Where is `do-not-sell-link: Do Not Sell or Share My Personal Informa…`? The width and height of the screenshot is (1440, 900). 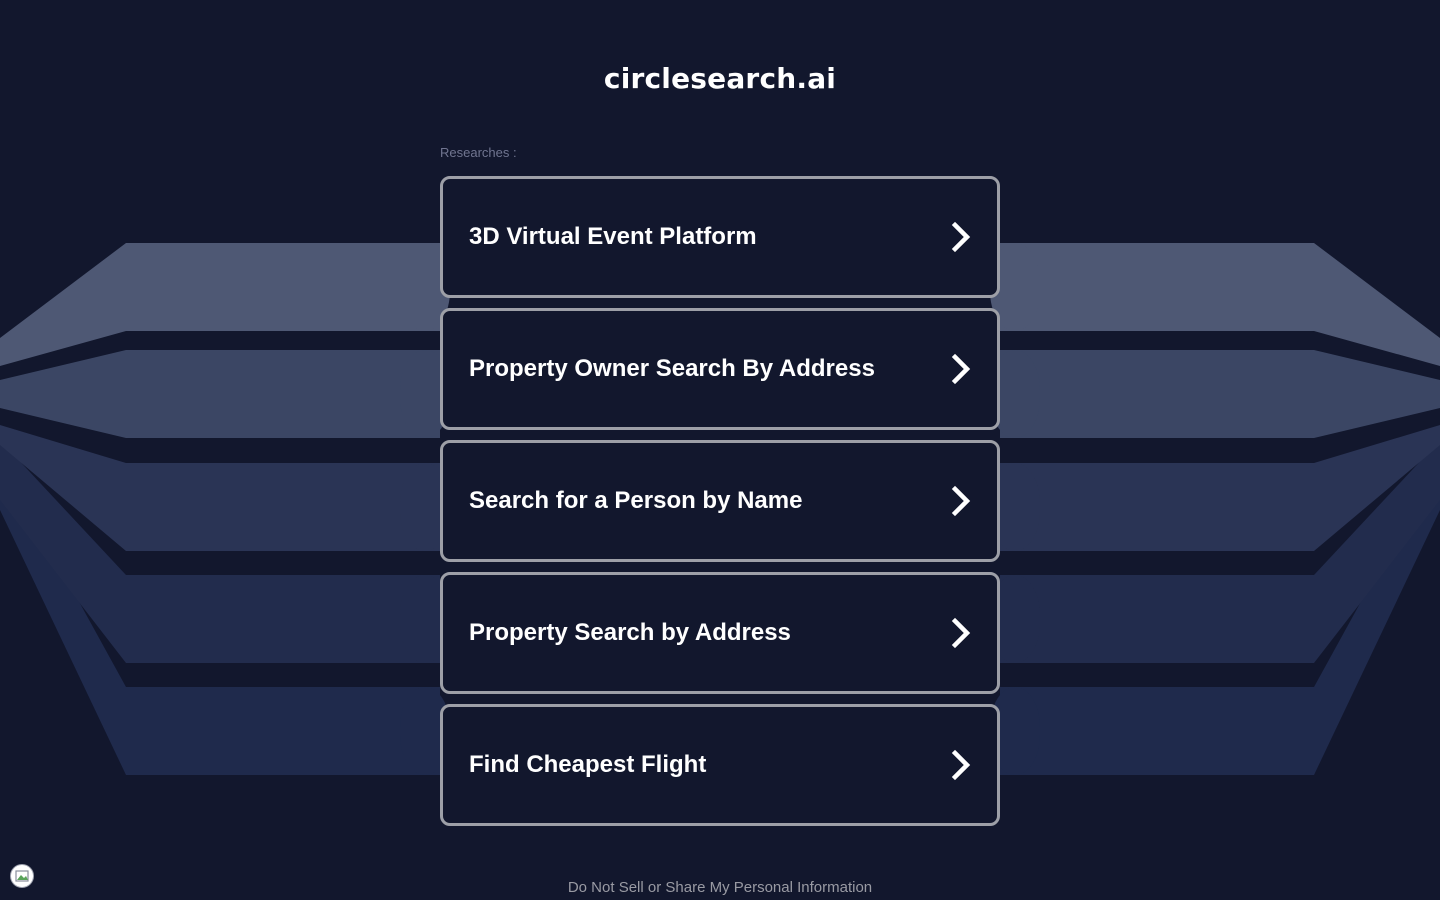 do-not-sell-link: Do Not Sell or Share My Personal Informa… is located at coordinates (720, 888).